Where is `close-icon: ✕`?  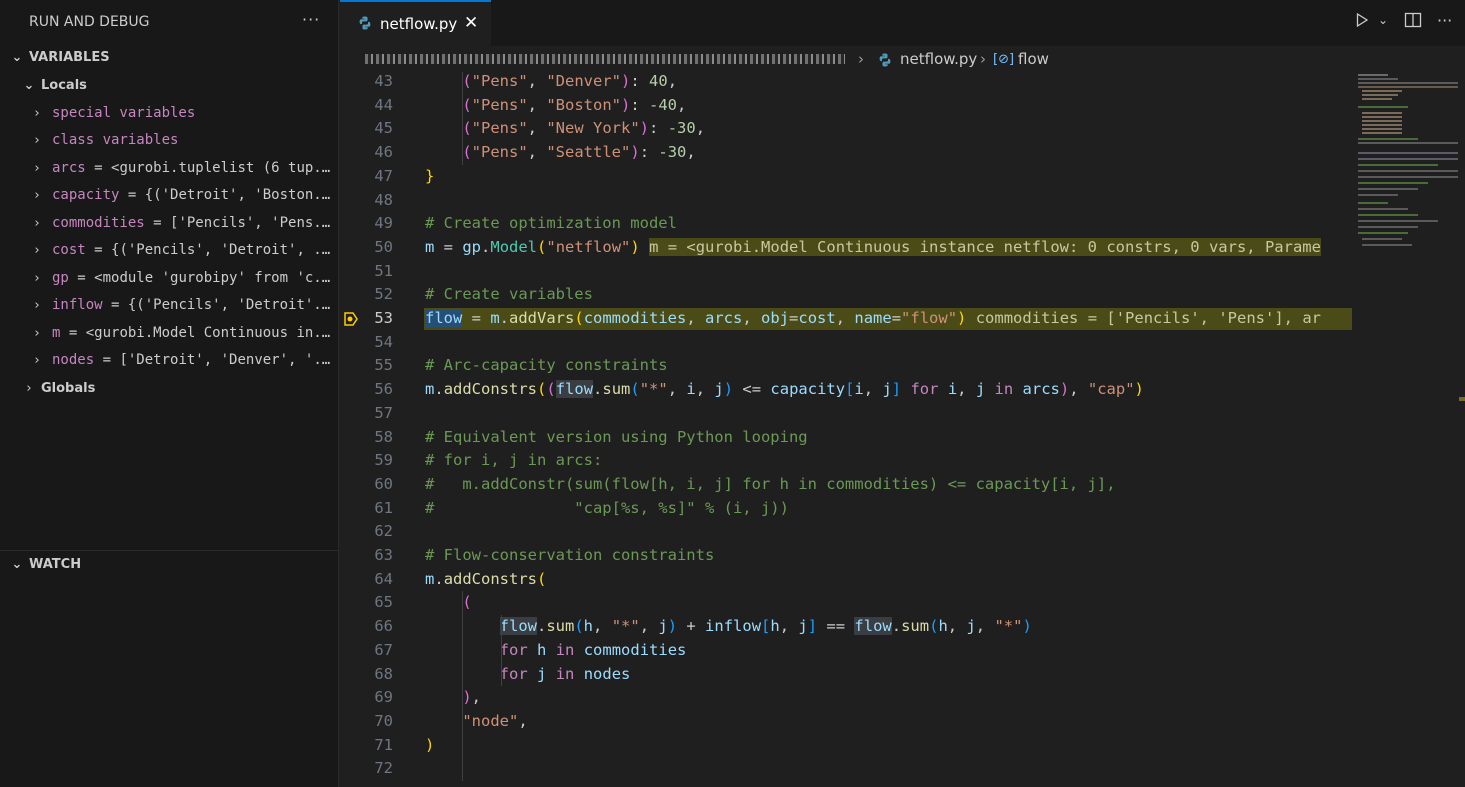
close-icon: ✕ is located at coordinates (471, 23).